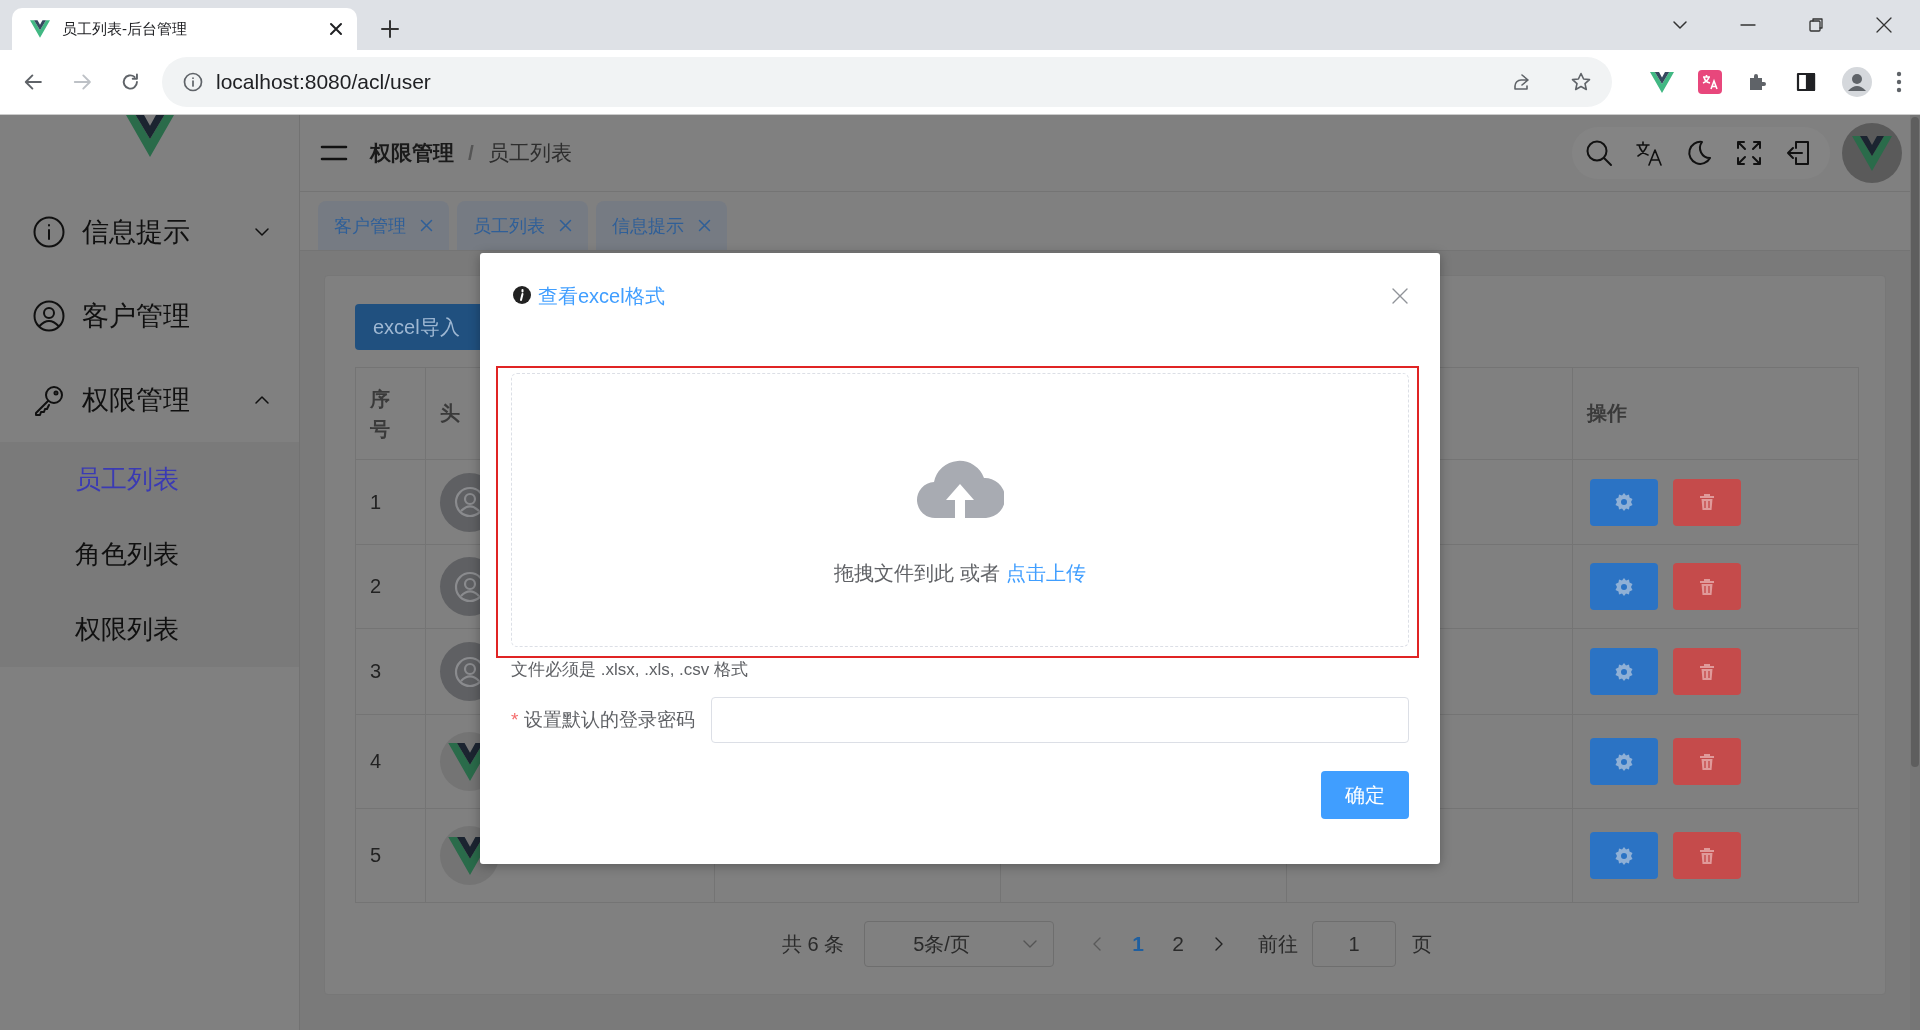 The height and width of the screenshot is (1030, 1920). I want to click on upload-hint: 拖拽文件到此 或者 点击上传, so click(960, 573).